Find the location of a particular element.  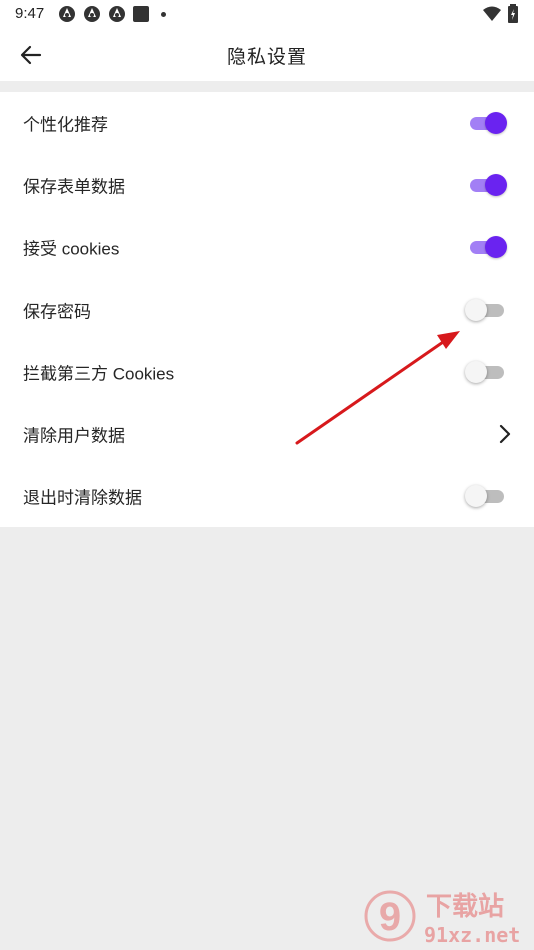

save-form-data-toggle is located at coordinates (489, 185).